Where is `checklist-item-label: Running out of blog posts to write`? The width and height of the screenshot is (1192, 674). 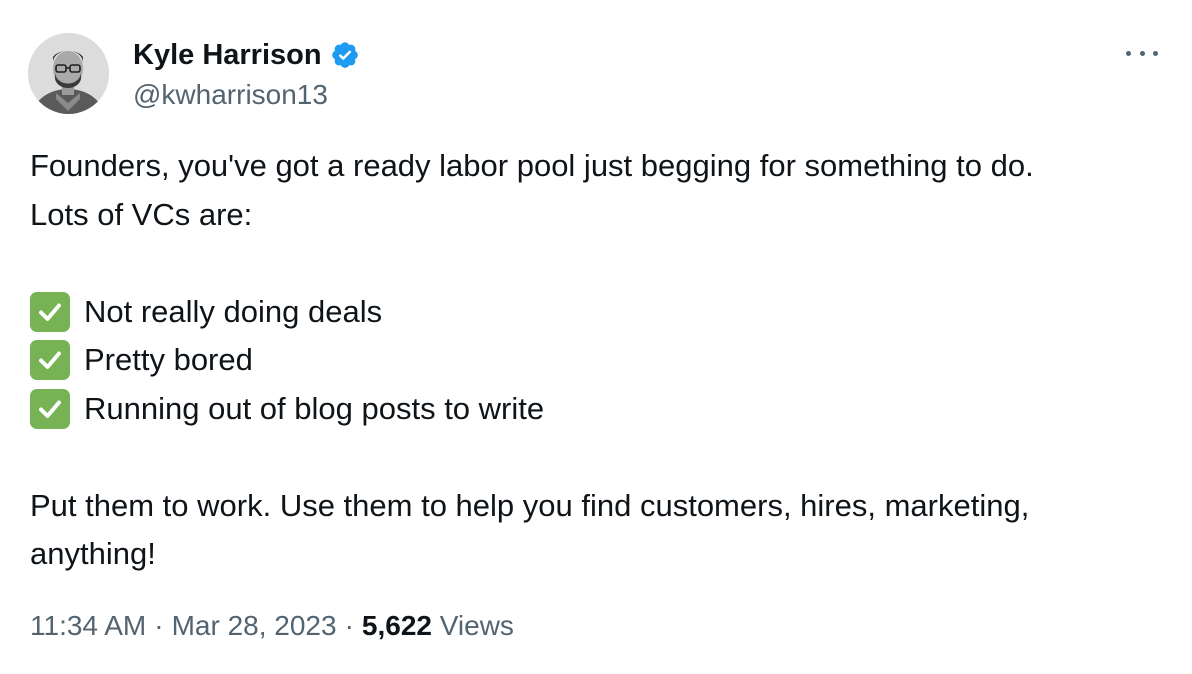 checklist-item-label: Running out of blog posts to write is located at coordinates (314, 408).